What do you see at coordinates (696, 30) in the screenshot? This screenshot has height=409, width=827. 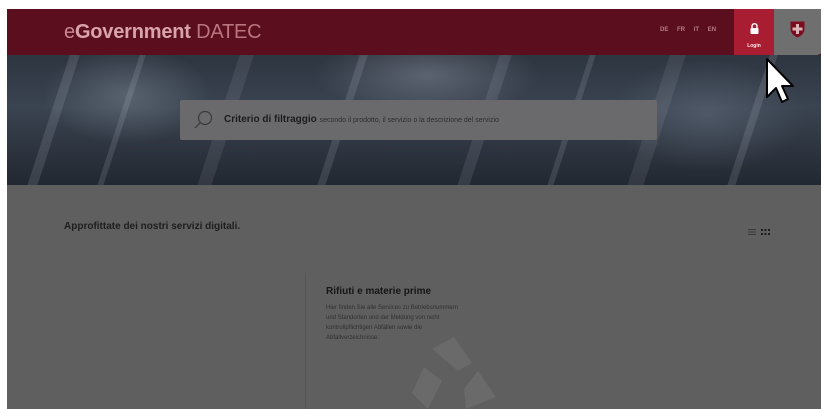 I see `lang-it: IT` at bounding box center [696, 30].